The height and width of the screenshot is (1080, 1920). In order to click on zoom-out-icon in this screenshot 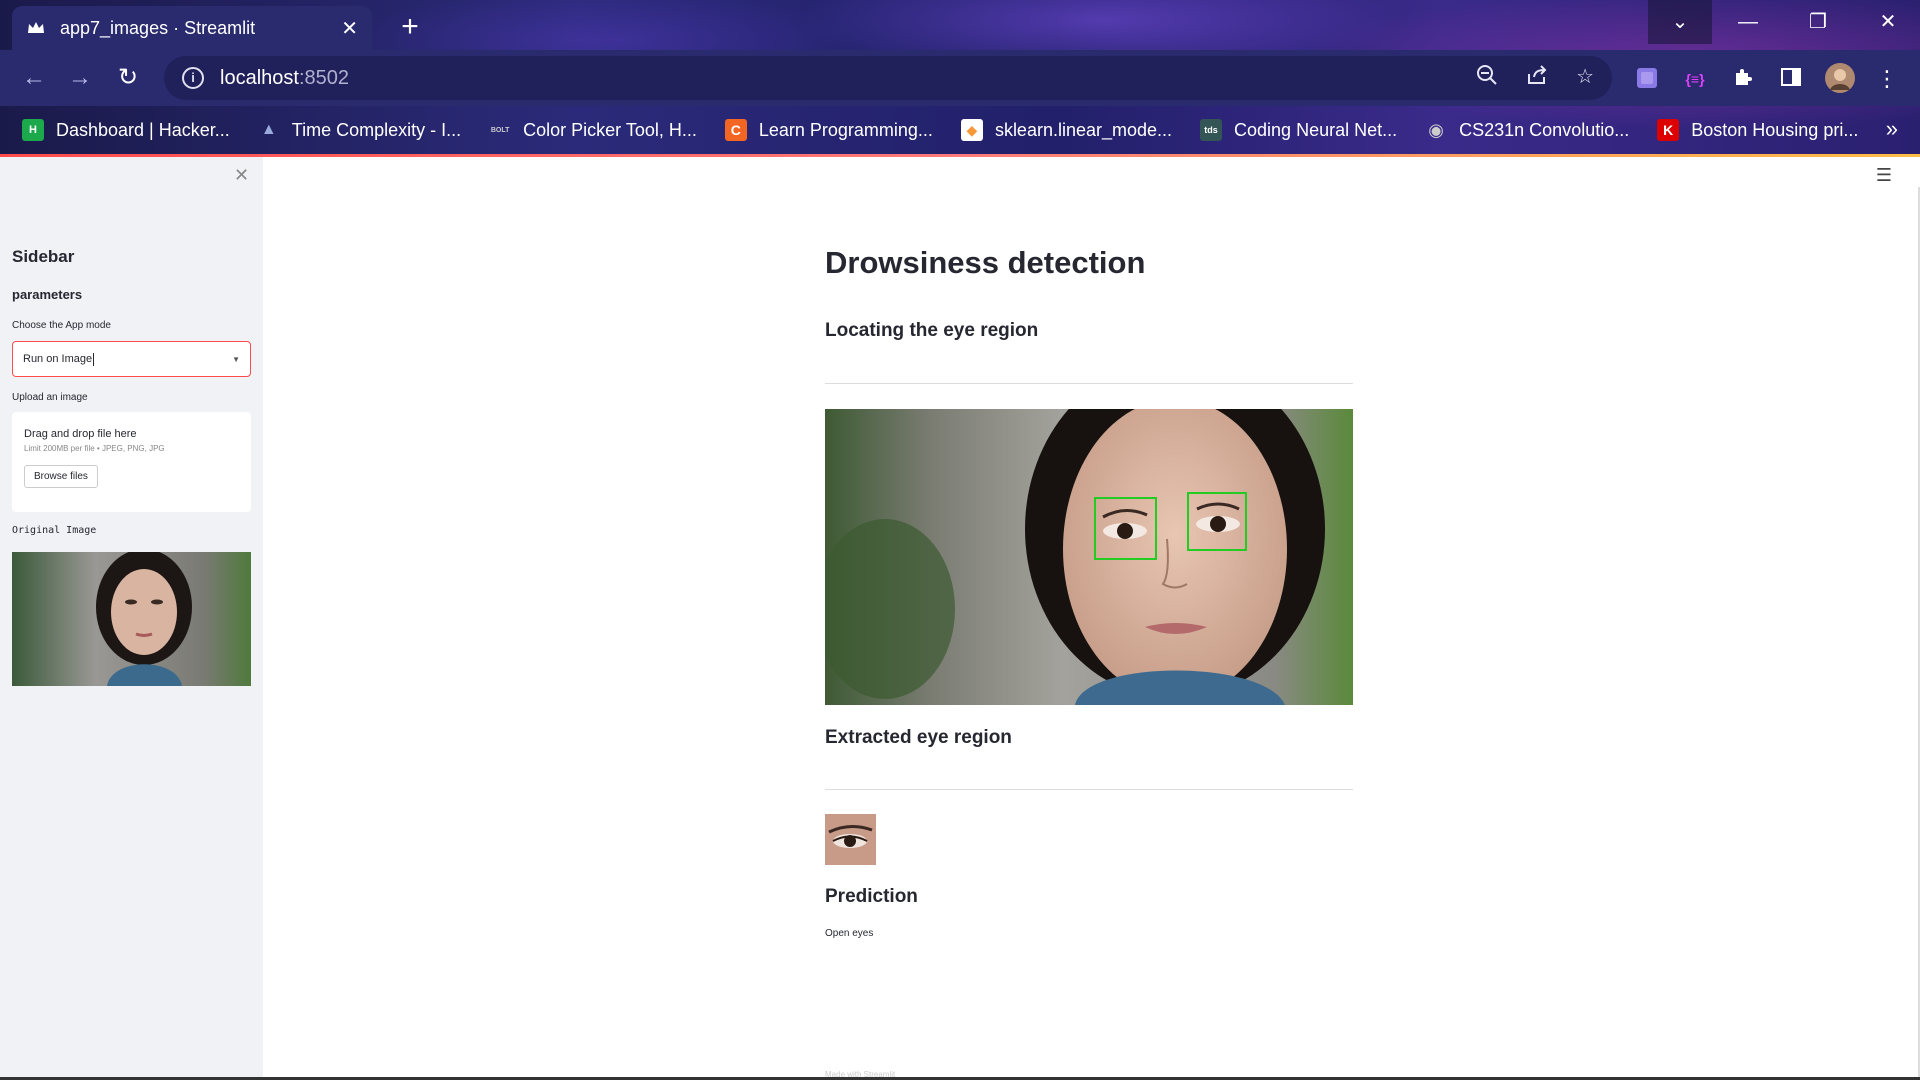, I will do `click(1487, 78)`.